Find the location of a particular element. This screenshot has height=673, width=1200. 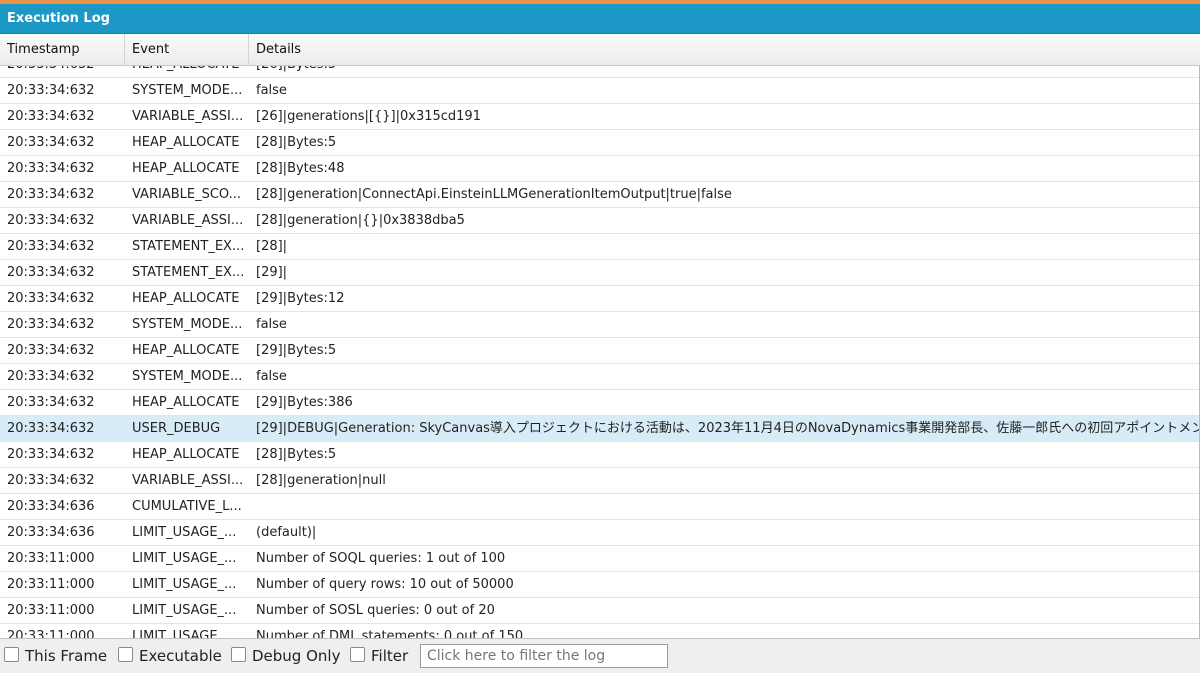

log-details-cell: (default)| is located at coordinates (286, 532).